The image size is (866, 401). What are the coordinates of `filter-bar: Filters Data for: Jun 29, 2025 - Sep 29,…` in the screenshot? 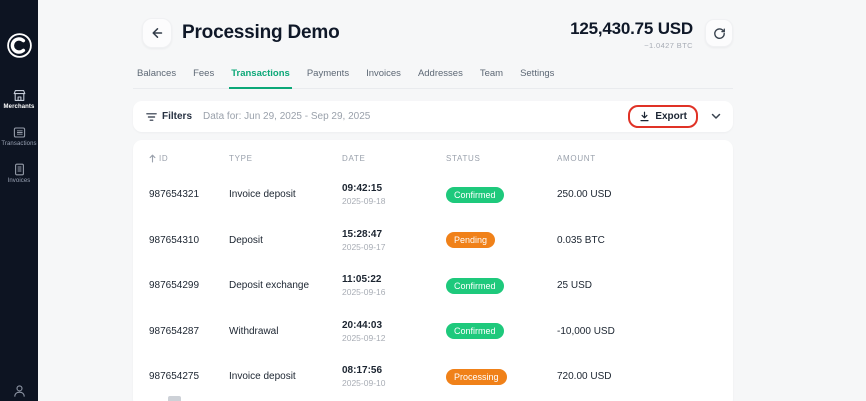 It's located at (433, 116).